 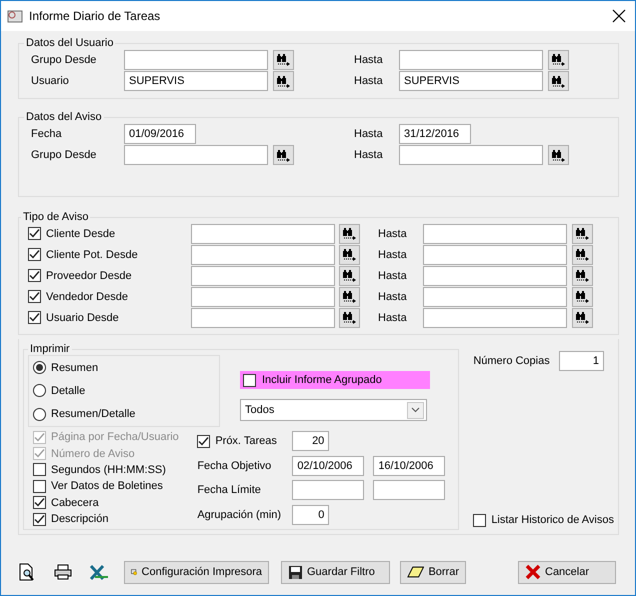 What do you see at coordinates (93, 414) in the screenshot?
I see `radio-label: Resumen/Detalle` at bounding box center [93, 414].